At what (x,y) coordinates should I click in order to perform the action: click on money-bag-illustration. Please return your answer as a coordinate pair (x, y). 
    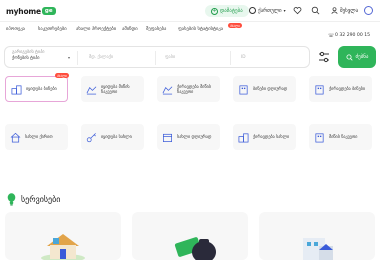
    Looking at the image, I should click on (195, 248).